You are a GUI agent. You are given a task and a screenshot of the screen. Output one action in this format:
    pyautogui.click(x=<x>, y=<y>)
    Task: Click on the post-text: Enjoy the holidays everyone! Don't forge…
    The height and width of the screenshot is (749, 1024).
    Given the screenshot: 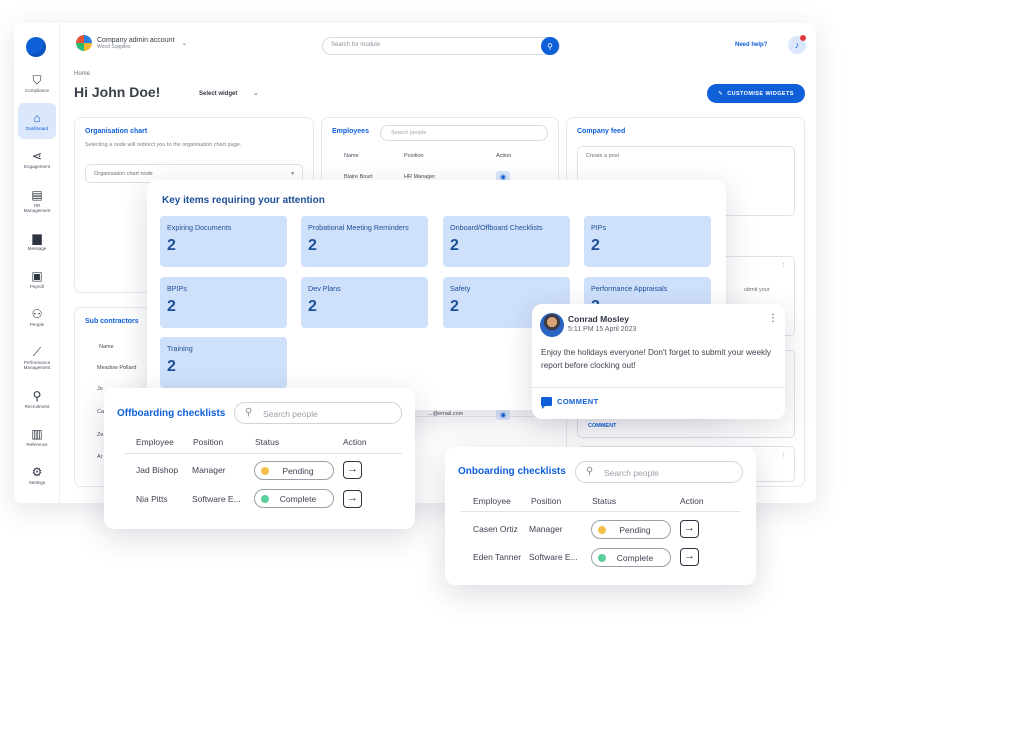 What is the action you would take?
    pyautogui.click(x=656, y=359)
    